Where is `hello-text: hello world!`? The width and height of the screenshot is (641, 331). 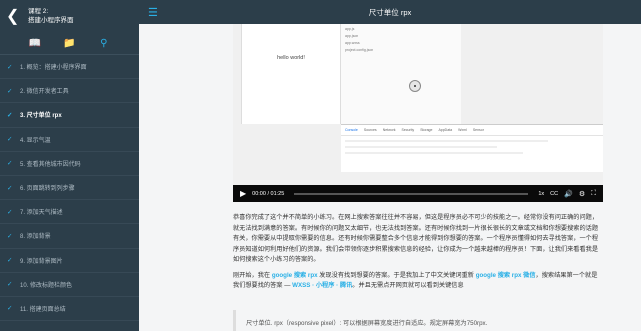
hello-text: hello world! is located at coordinates (291, 58).